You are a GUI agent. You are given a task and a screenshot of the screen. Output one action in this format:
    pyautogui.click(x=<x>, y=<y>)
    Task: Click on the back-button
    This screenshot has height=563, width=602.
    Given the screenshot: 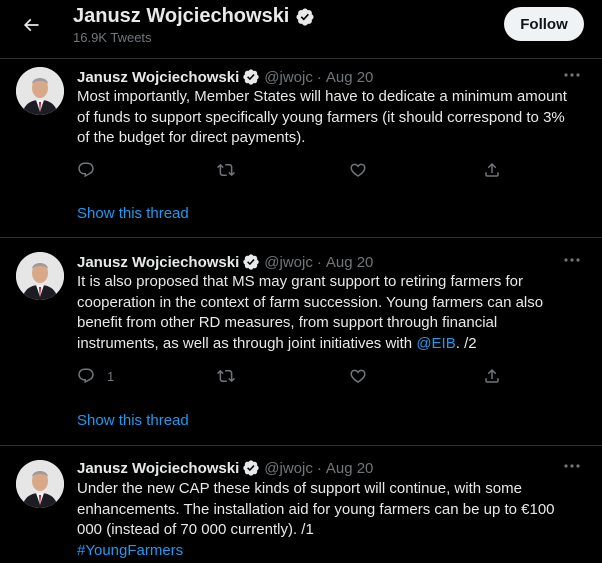 What is the action you would take?
    pyautogui.click(x=31, y=25)
    